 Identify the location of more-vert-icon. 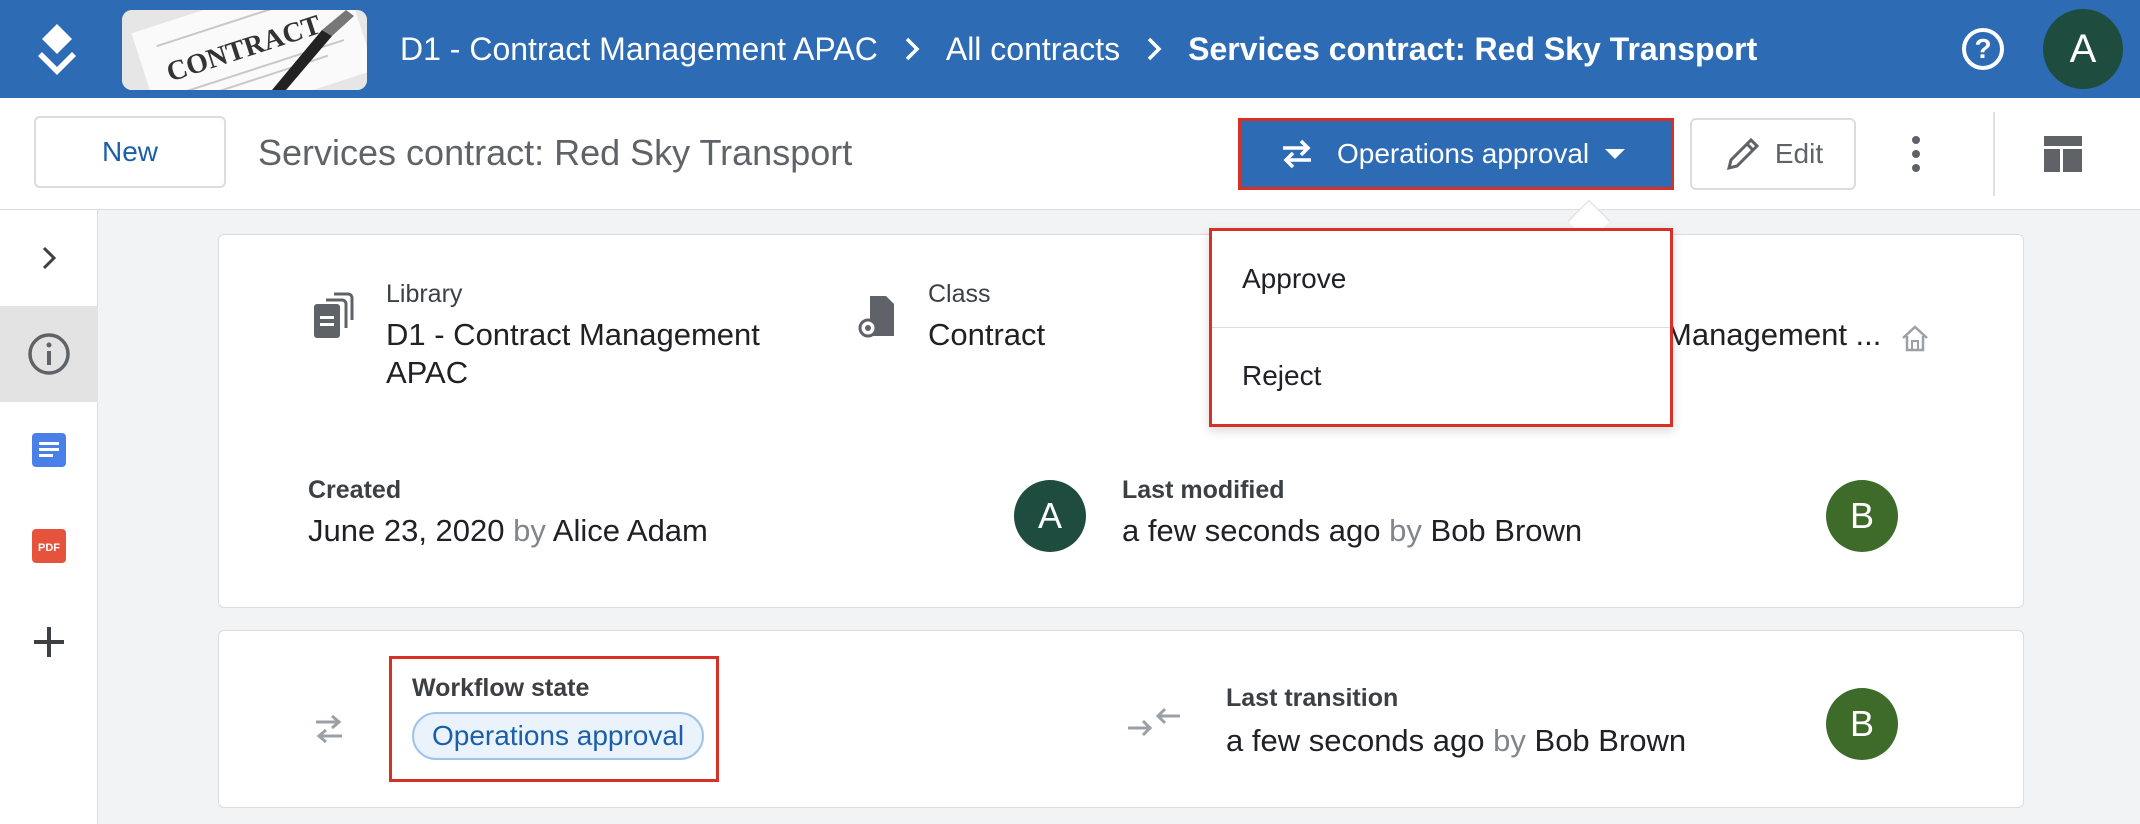
(1916, 154).